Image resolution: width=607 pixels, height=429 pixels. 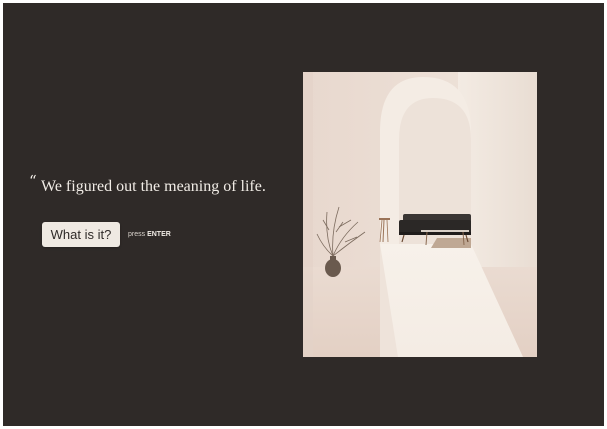 I want to click on hint-key: ENTER, so click(x=159, y=234).